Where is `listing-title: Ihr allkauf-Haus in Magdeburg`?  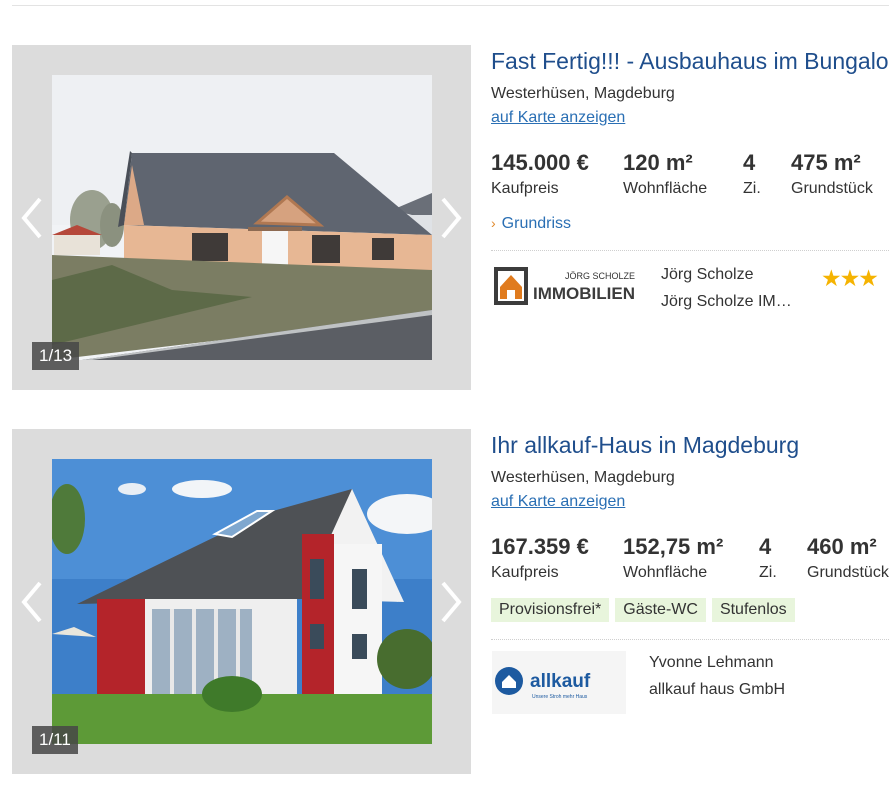 listing-title: Ihr allkauf-Haus in Magdeburg is located at coordinates (645, 445).